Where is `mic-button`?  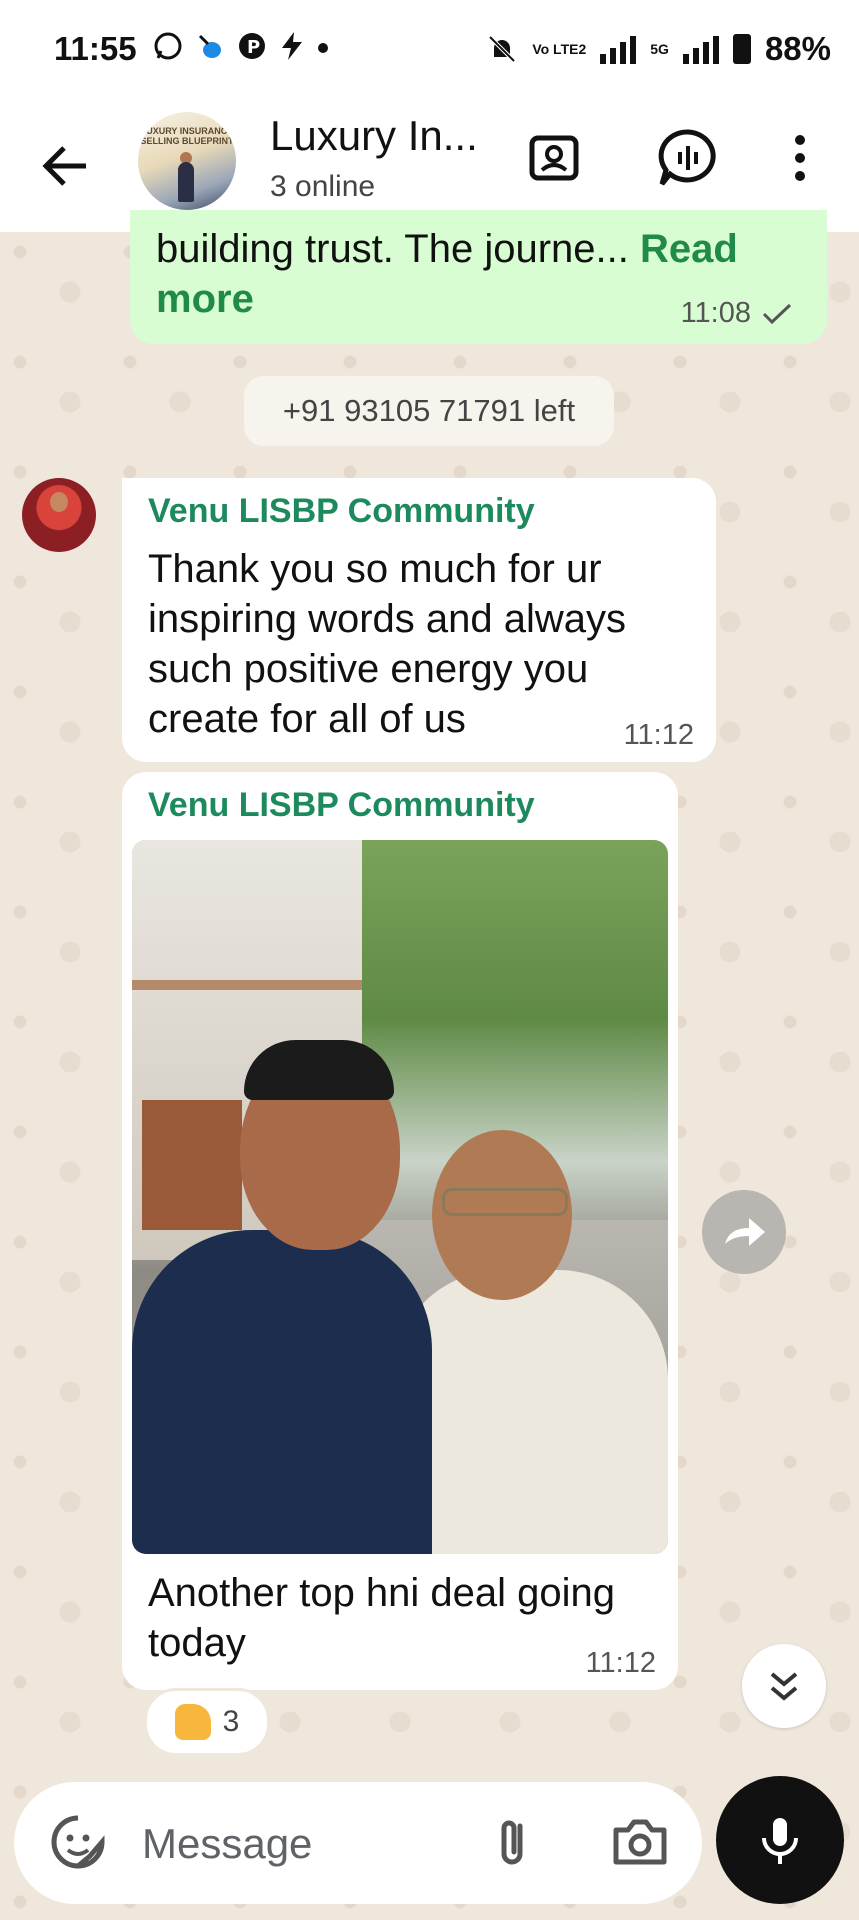 mic-button is located at coordinates (780, 1840).